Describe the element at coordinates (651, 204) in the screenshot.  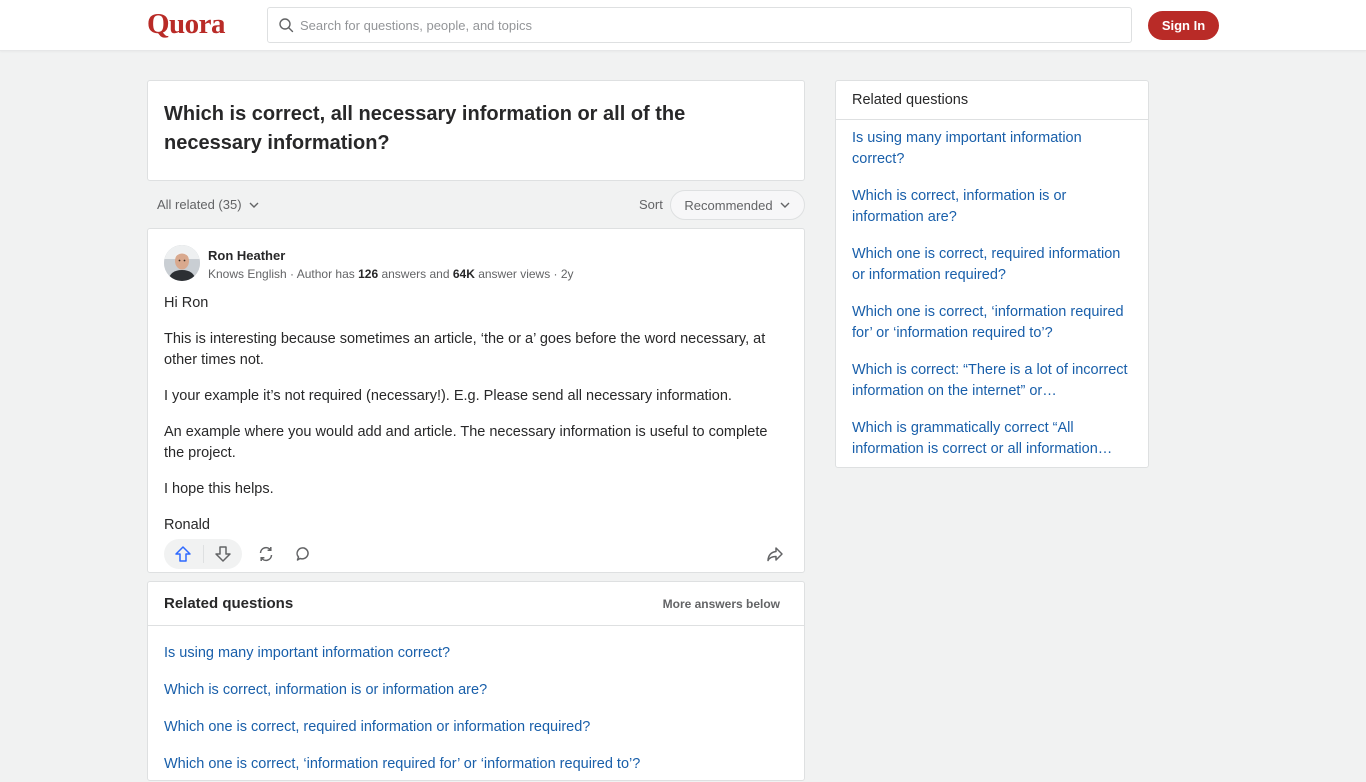
I see `sort-label: Sort` at that location.